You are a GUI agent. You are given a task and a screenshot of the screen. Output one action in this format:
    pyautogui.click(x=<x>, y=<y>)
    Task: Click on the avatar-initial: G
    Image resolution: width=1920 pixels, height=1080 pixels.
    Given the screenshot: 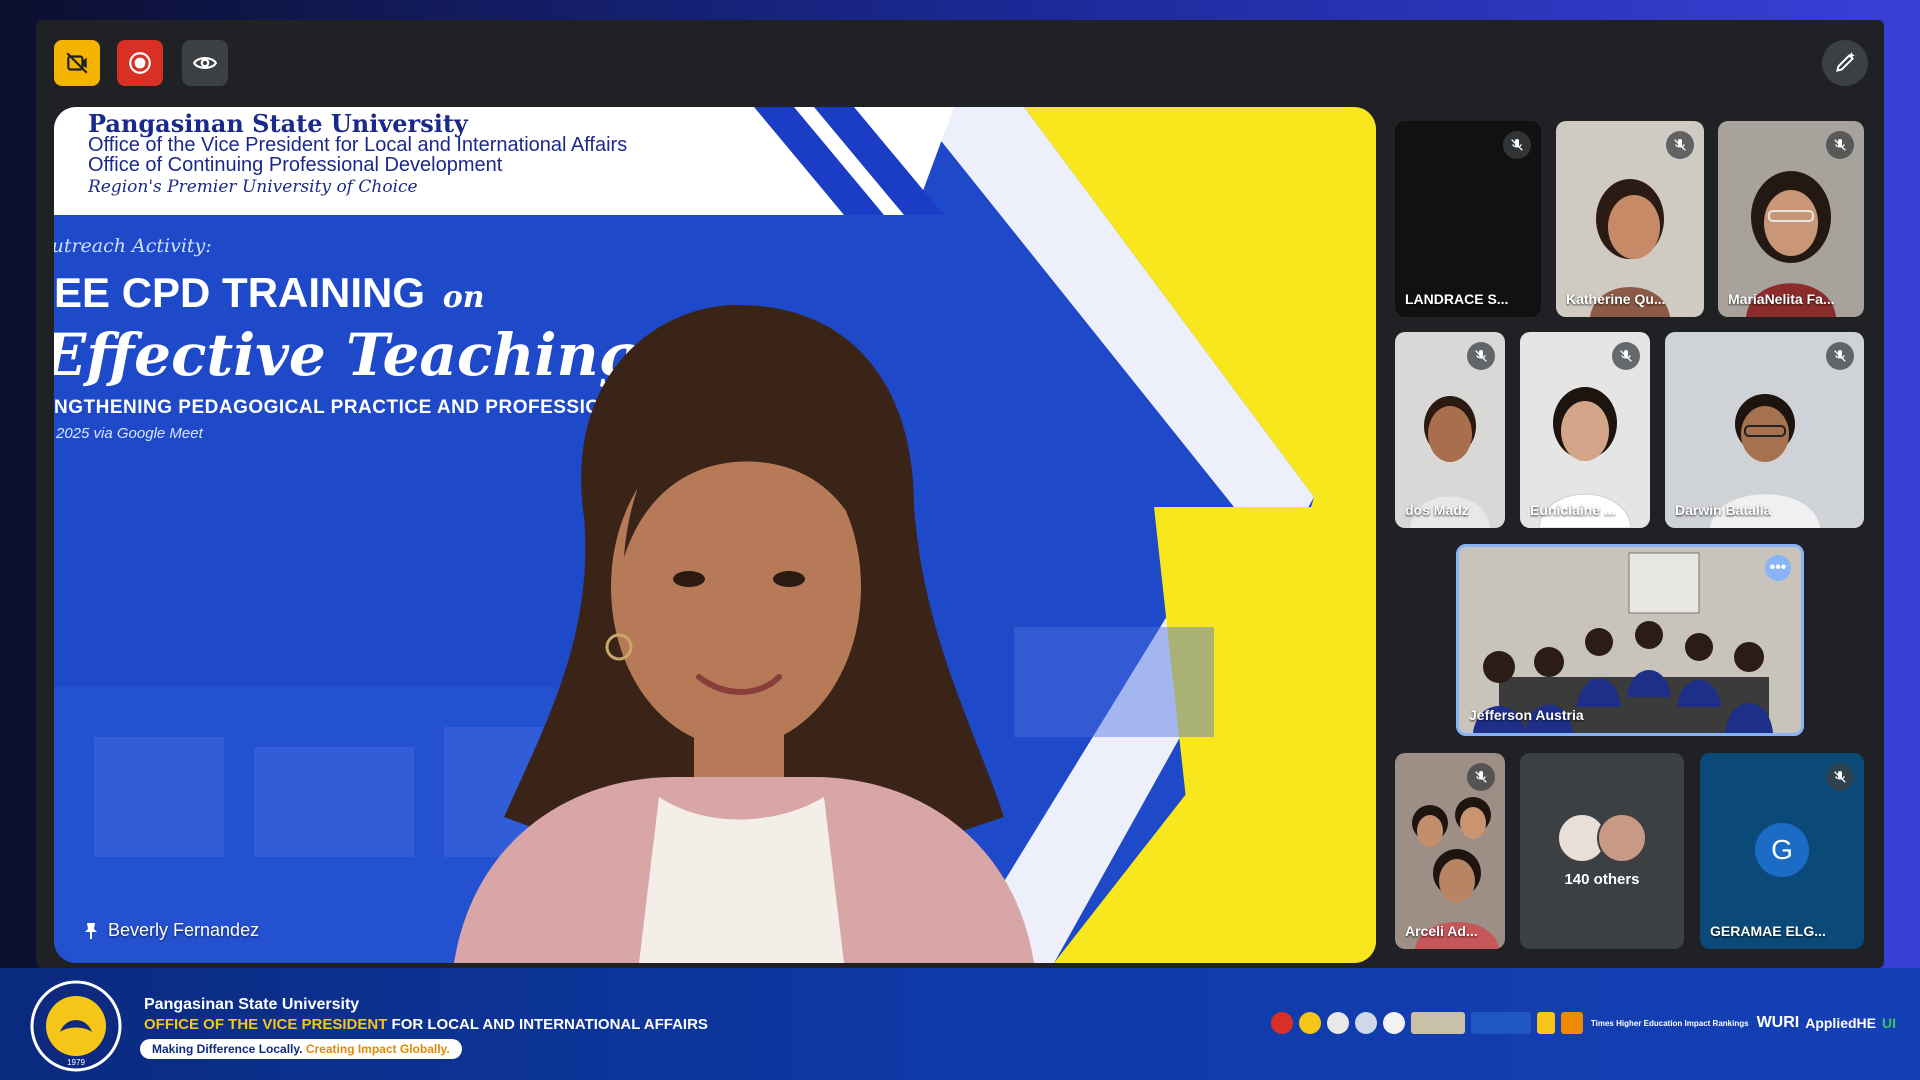 What is the action you would take?
    pyautogui.click(x=1782, y=850)
    